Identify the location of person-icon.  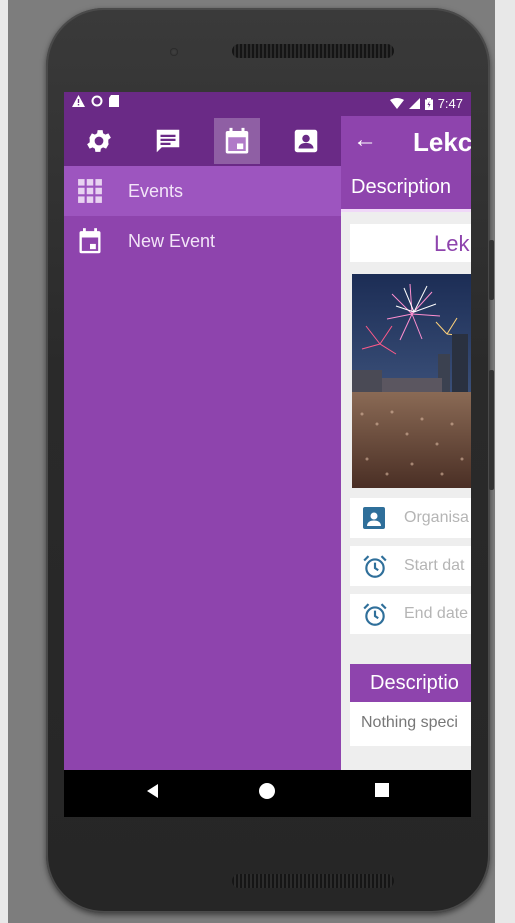
(374, 518).